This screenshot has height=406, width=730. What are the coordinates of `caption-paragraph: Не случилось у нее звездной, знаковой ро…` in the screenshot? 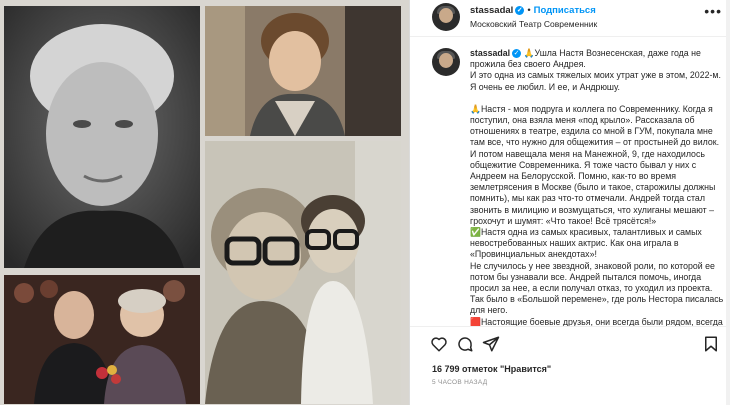 It's located at (597, 288).